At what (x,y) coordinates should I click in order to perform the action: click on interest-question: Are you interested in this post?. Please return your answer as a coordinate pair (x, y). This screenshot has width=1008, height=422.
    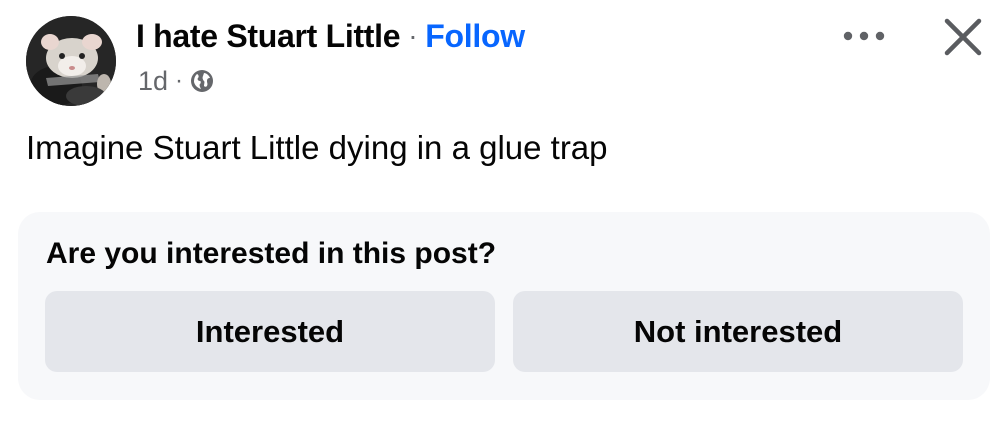
    Looking at the image, I should click on (271, 253).